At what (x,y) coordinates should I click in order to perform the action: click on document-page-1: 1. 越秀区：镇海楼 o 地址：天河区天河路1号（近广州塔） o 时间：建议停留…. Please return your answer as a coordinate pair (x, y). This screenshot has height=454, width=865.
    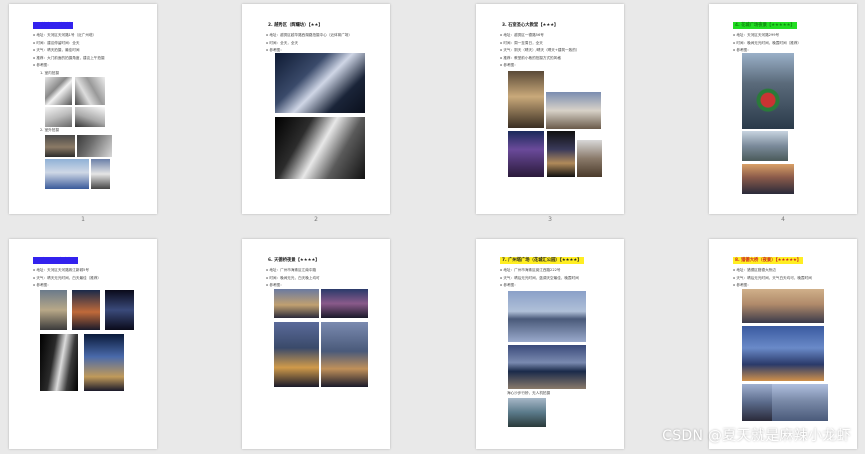
    Looking at the image, I should click on (83, 109).